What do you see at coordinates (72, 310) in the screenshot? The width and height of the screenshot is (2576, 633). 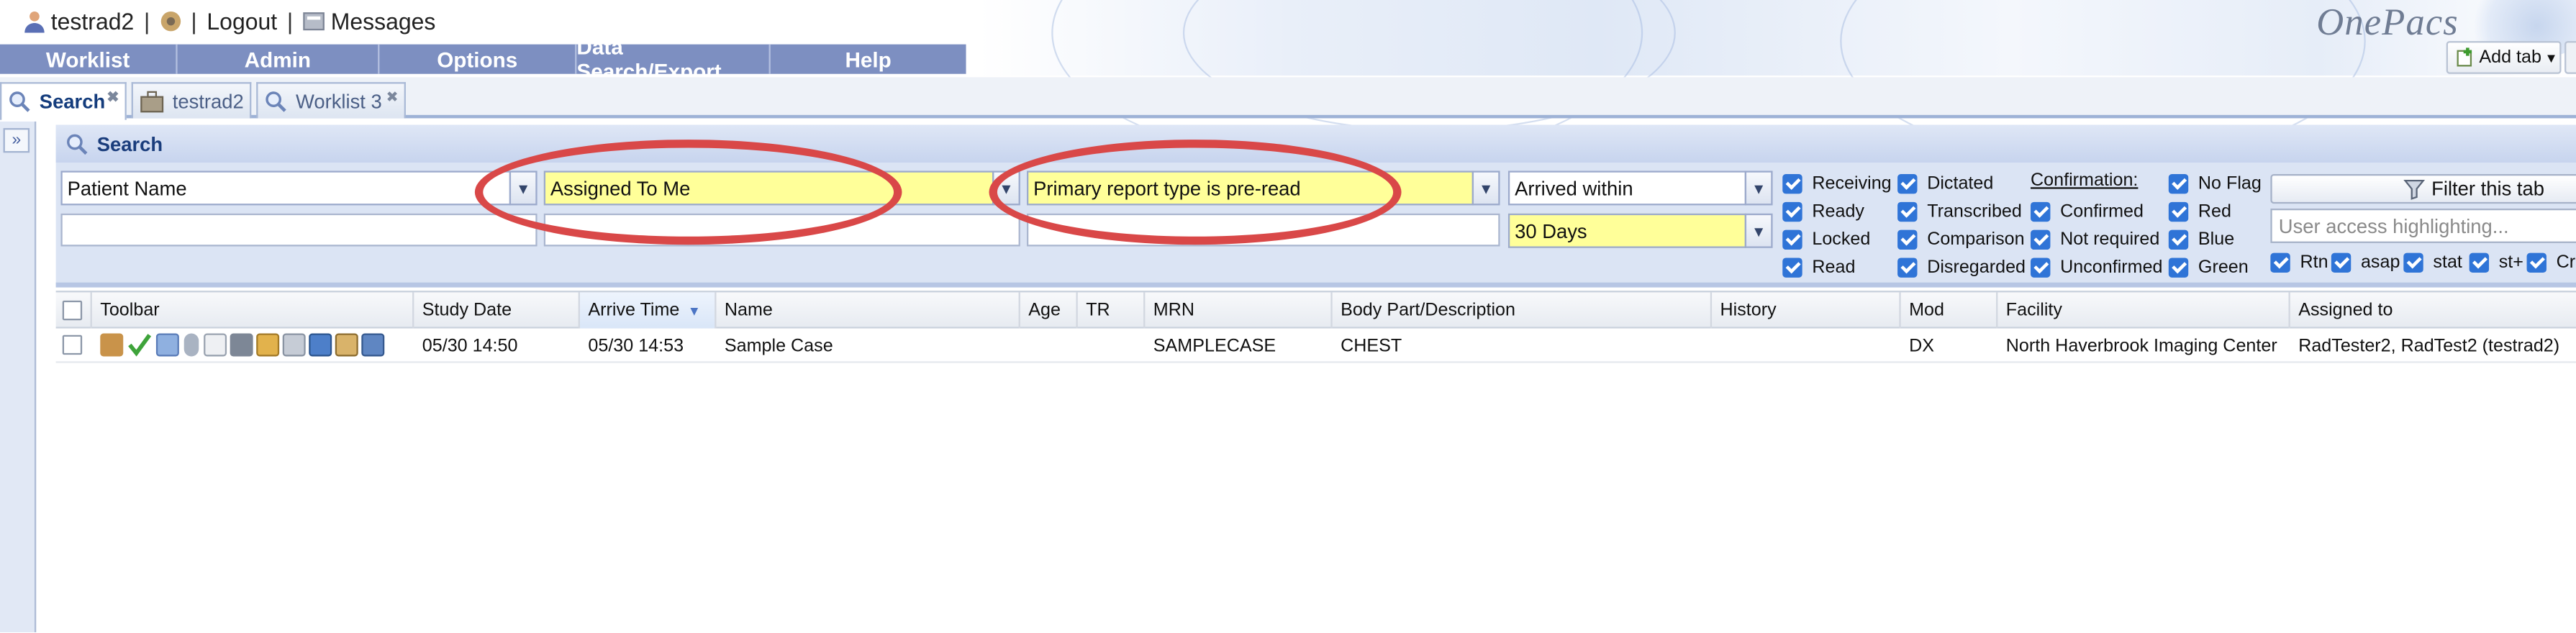 I see `select-all-checkbox` at bounding box center [72, 310].